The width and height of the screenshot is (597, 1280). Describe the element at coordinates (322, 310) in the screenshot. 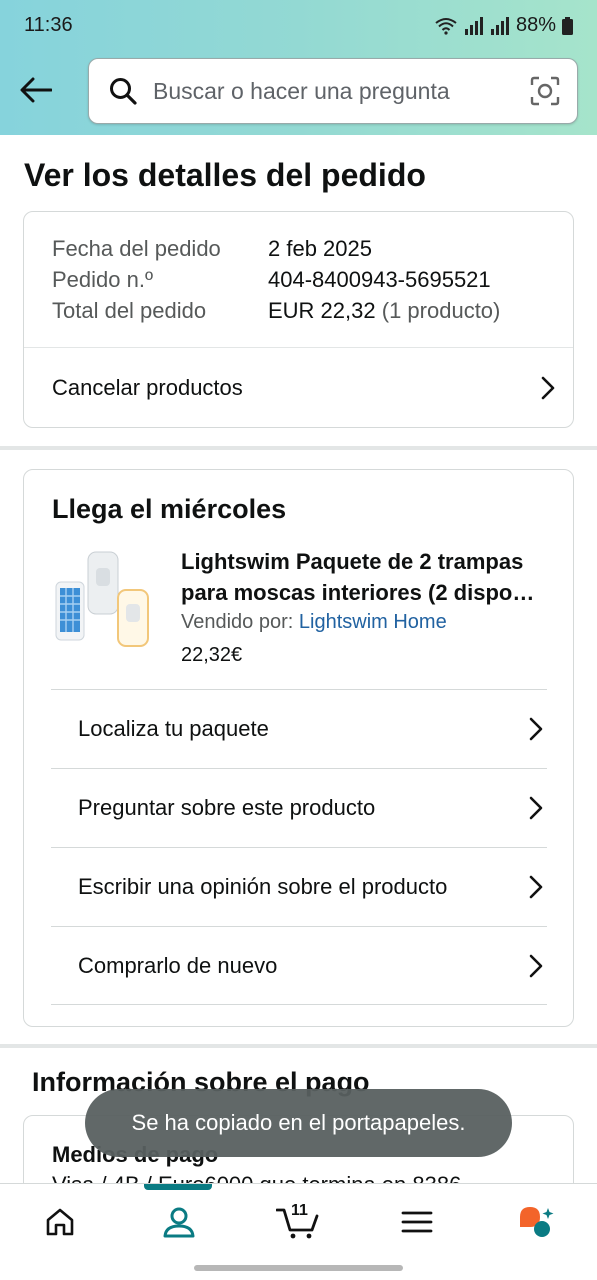

I see `order-total-value: EUR 22,32` at that location.